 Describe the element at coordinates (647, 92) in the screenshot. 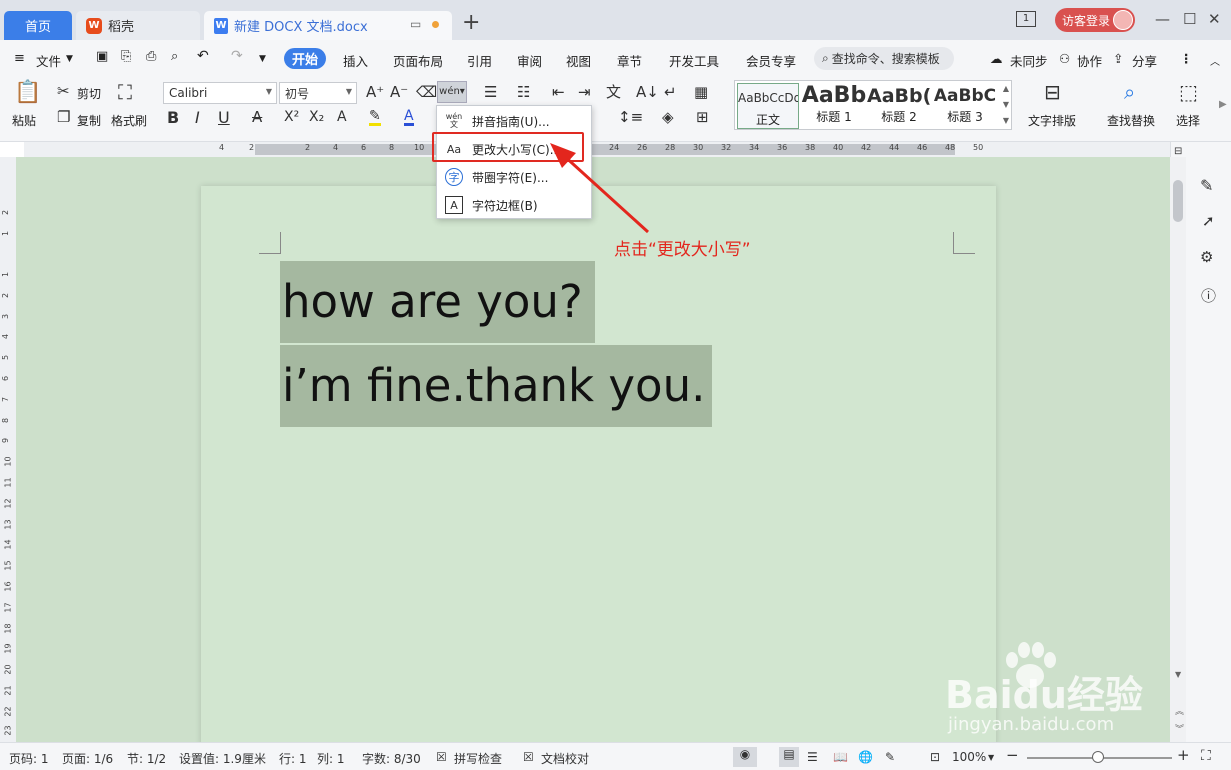

I see `sort-icon: A↓` at that location.